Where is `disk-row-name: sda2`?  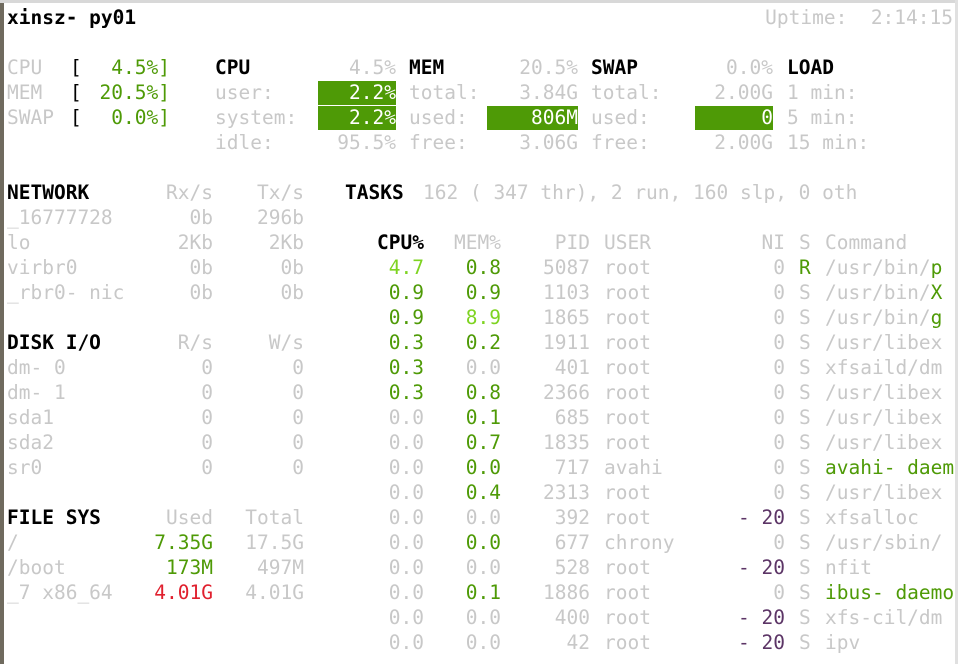
disk-row-name: sda2 is located at coordinates (30, 442).